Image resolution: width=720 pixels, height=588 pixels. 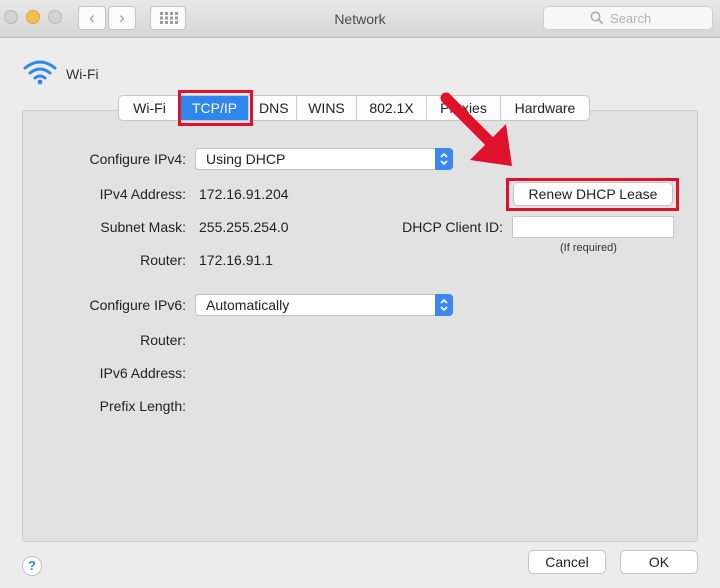 I want to click on configure-ipv4-popup: Using DHCP, so click(x=324, y=159).